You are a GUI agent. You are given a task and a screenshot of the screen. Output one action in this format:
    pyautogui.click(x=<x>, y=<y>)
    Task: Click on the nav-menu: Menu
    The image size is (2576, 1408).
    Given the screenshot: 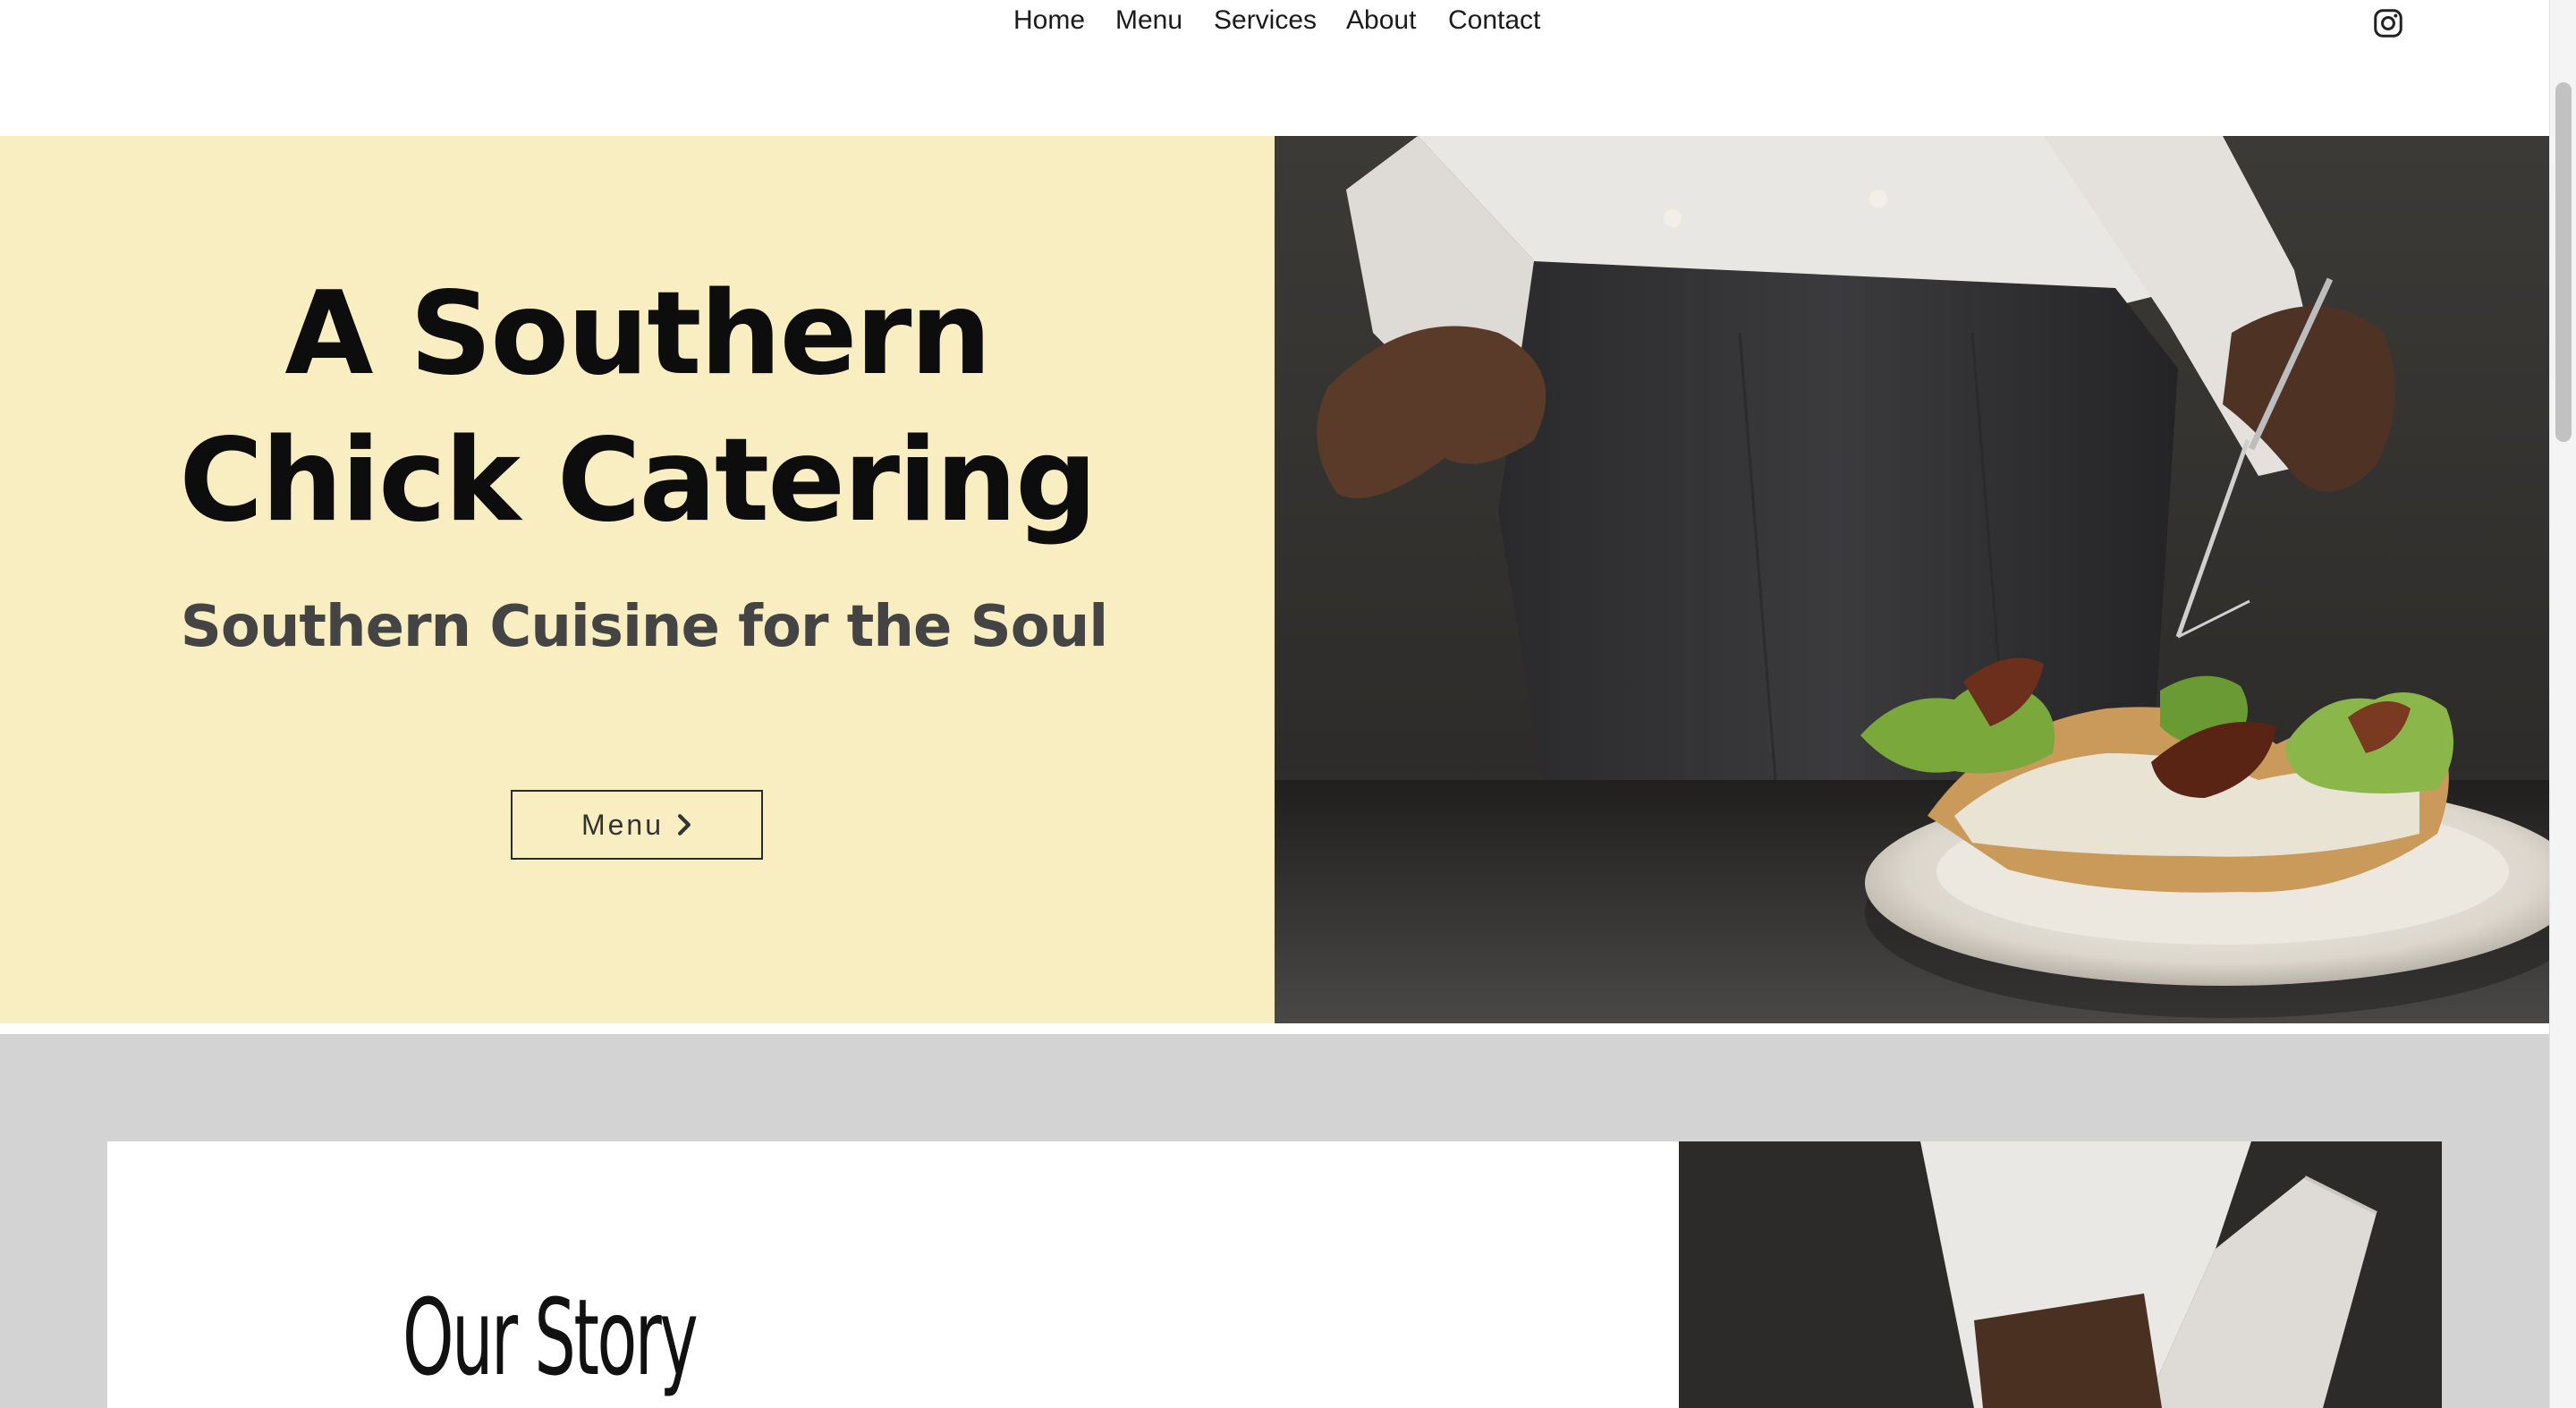 What is the action you would take?
    pyautogui.click(x=1148, y=20)
    